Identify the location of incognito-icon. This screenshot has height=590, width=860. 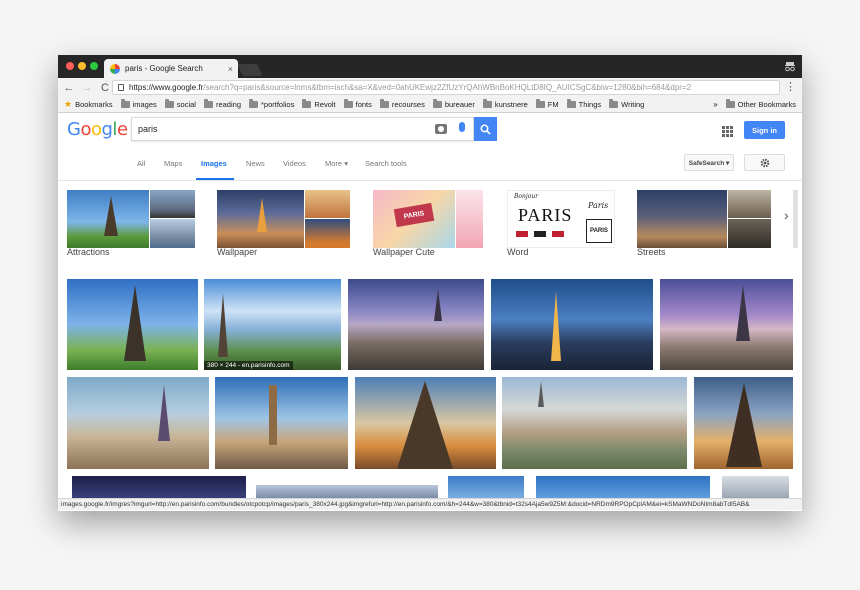
(790, 67).